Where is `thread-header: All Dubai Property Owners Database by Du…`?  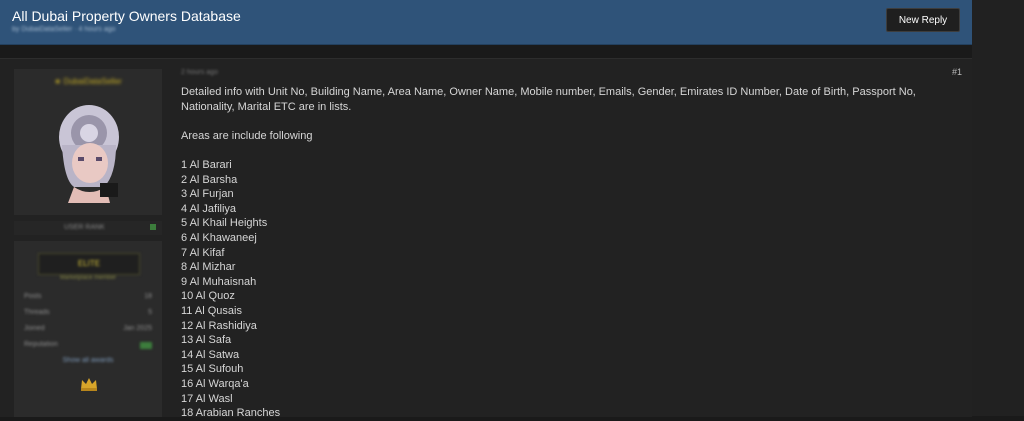 thread-header: All Dubai Property Owners Database by Du… is located at coordinates (486, 22).